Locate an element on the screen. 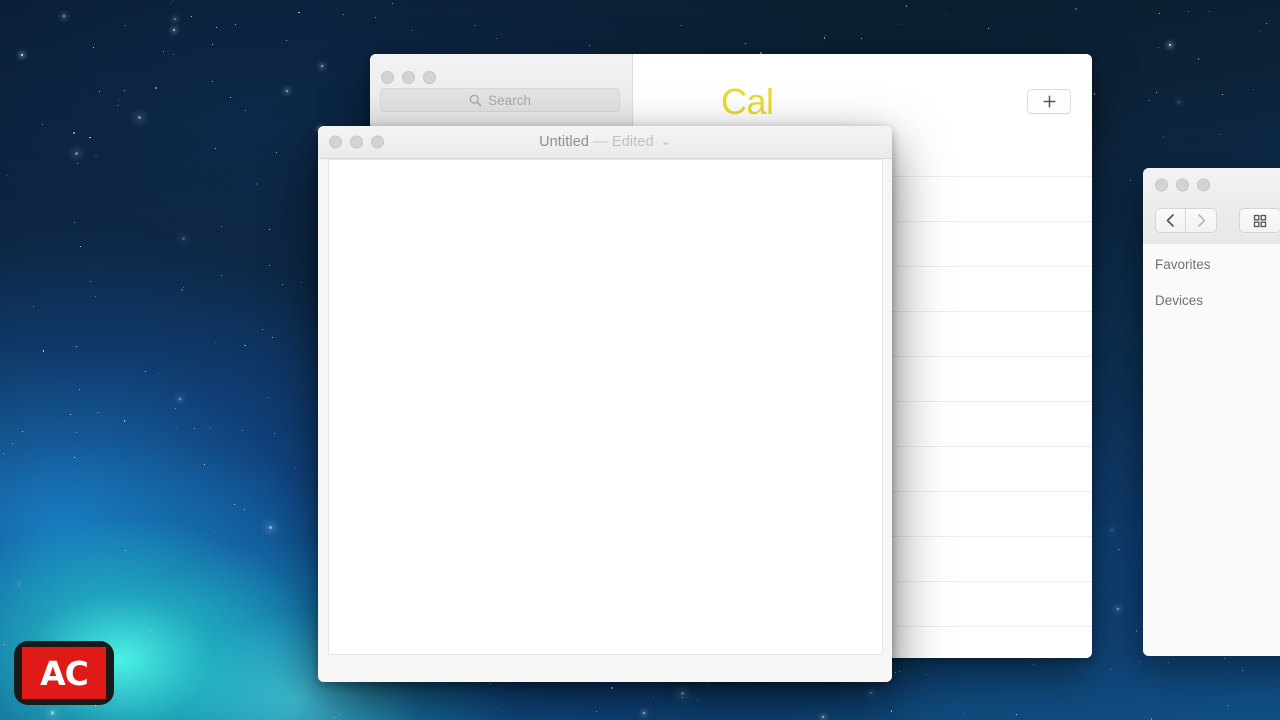 The height and width of the screenshot is (720, 1280). textedit-traffic-lights is located at coordinates (356, 142).